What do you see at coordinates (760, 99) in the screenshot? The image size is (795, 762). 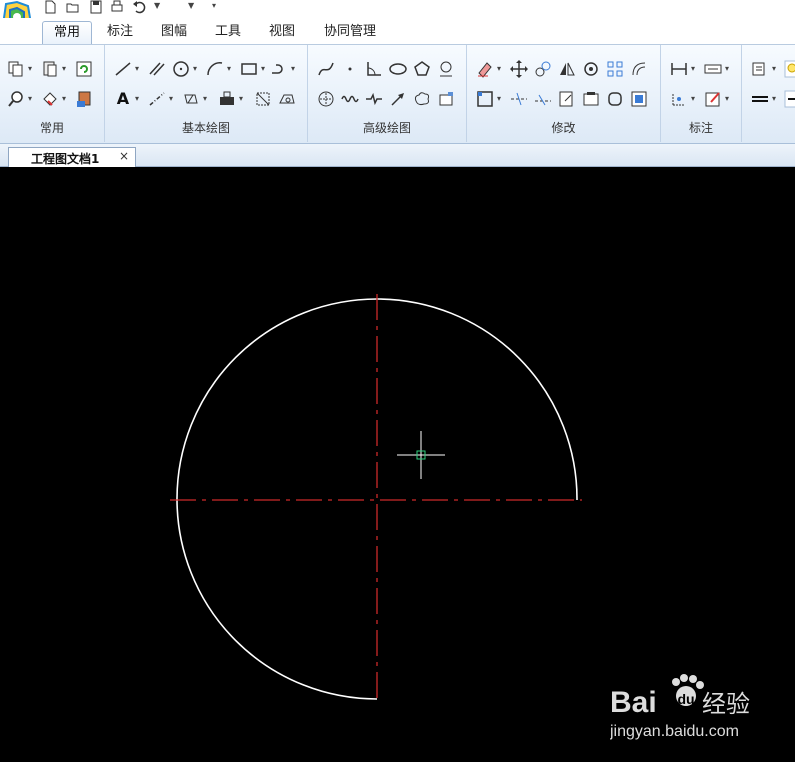 I see `line-weight-icon` at bounding box center [760, 99].